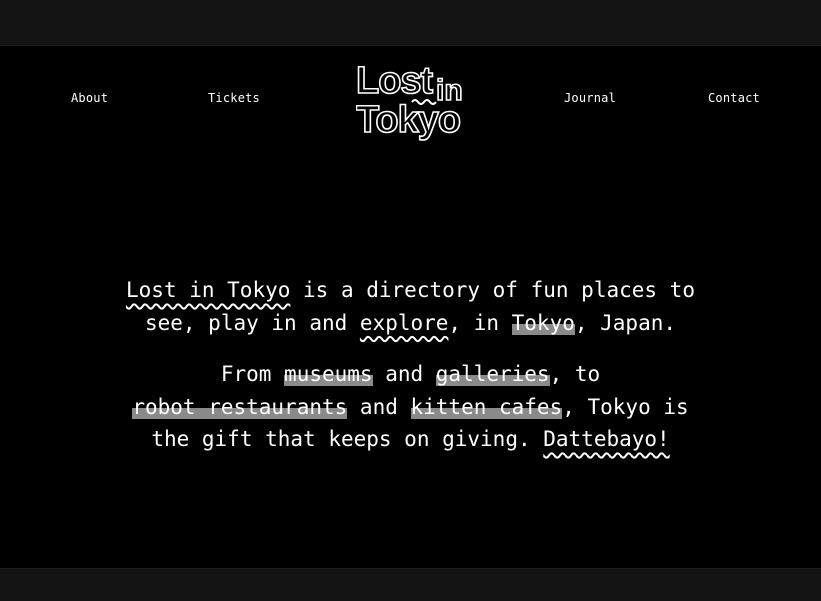  I want to click on logo-word-tokyo: Tokyo, so click(408, 120).